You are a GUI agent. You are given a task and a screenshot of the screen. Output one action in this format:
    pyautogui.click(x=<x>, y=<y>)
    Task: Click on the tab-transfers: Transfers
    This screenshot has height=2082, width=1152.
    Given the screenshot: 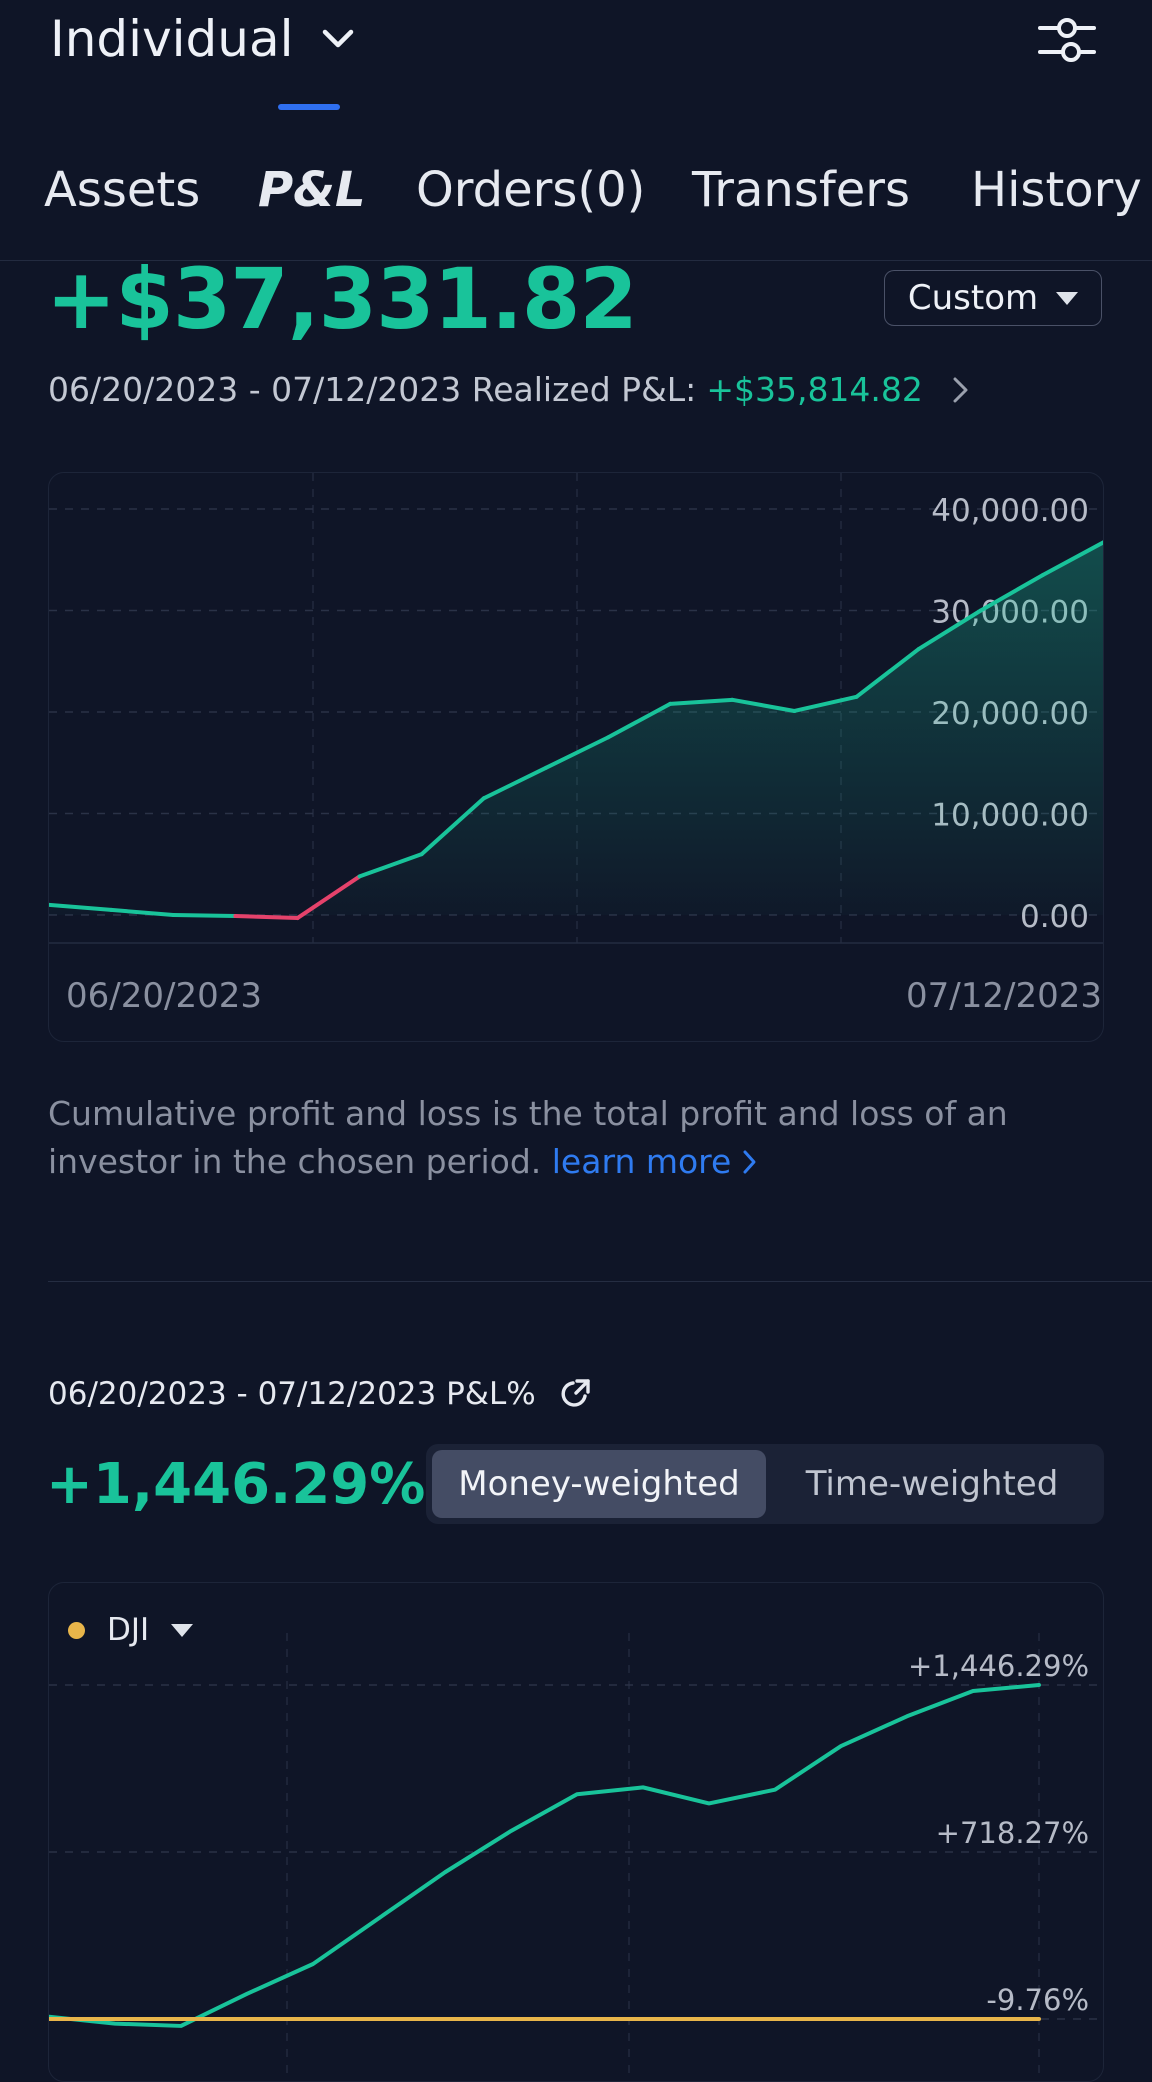 What is the action you would take?
    pyautogui.click(x=801, y=190)
    